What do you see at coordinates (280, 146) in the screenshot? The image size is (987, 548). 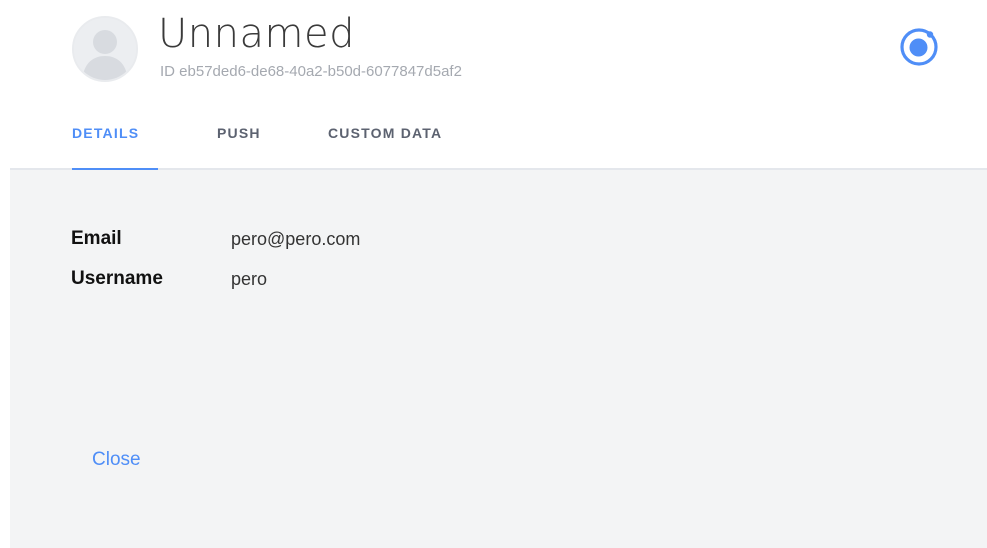 I see `tab-bar: DETAILS PUSH CUSTOM DATA` at bounding box center [280, 146].